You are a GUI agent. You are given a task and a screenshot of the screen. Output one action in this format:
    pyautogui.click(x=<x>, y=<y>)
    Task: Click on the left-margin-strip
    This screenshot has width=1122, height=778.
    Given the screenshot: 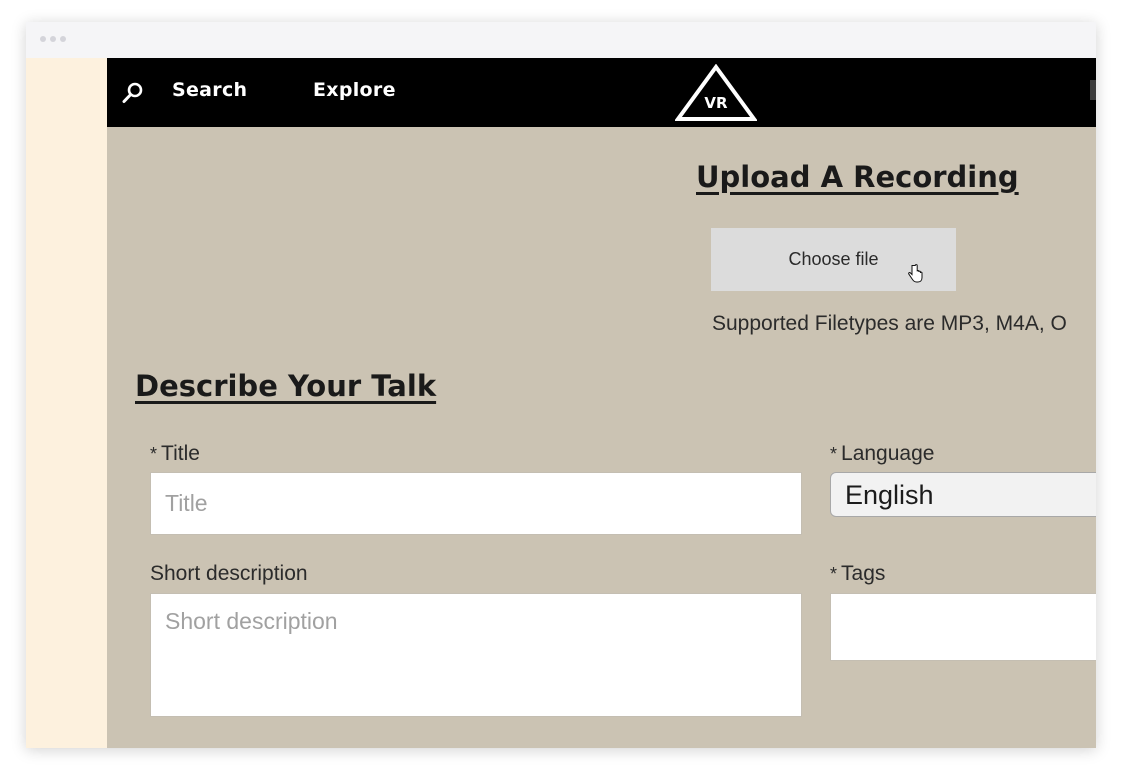 What is the action you would take?
    pyautogui.click(x=66, y=403)
    